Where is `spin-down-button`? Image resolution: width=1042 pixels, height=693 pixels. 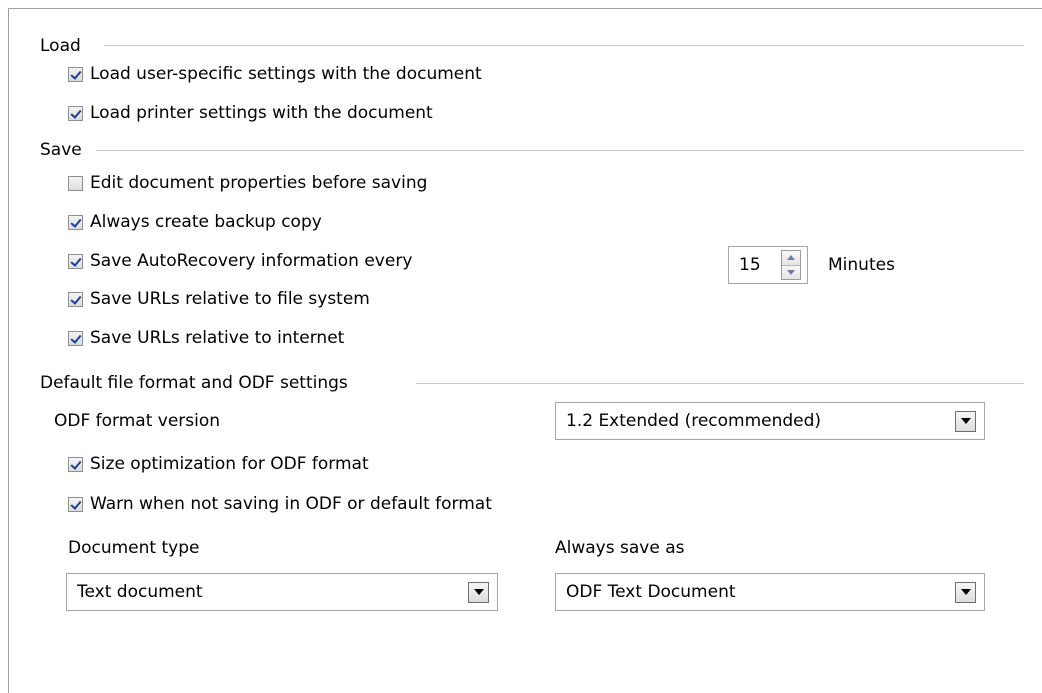 spin-down-button is located at coordinates (791, 272).